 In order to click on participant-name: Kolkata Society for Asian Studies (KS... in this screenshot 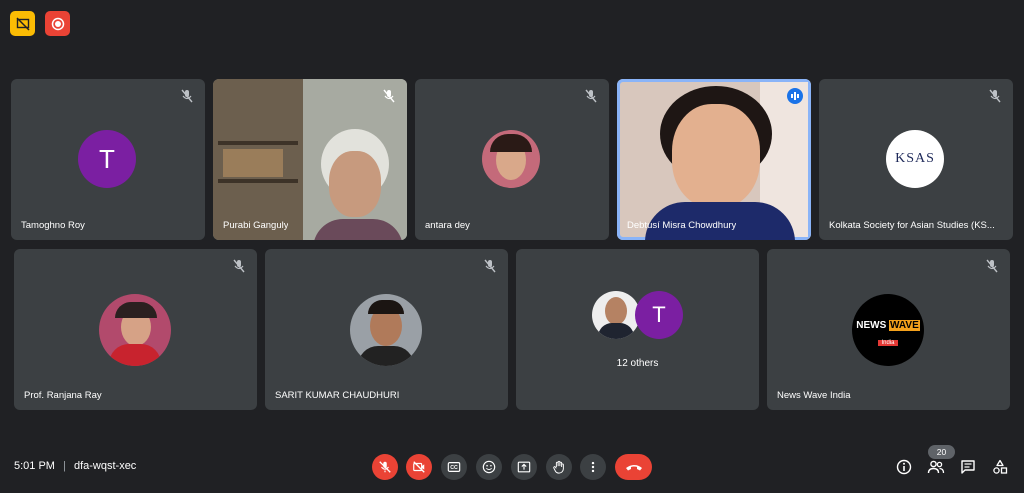, I will do `click(912, 225)`.